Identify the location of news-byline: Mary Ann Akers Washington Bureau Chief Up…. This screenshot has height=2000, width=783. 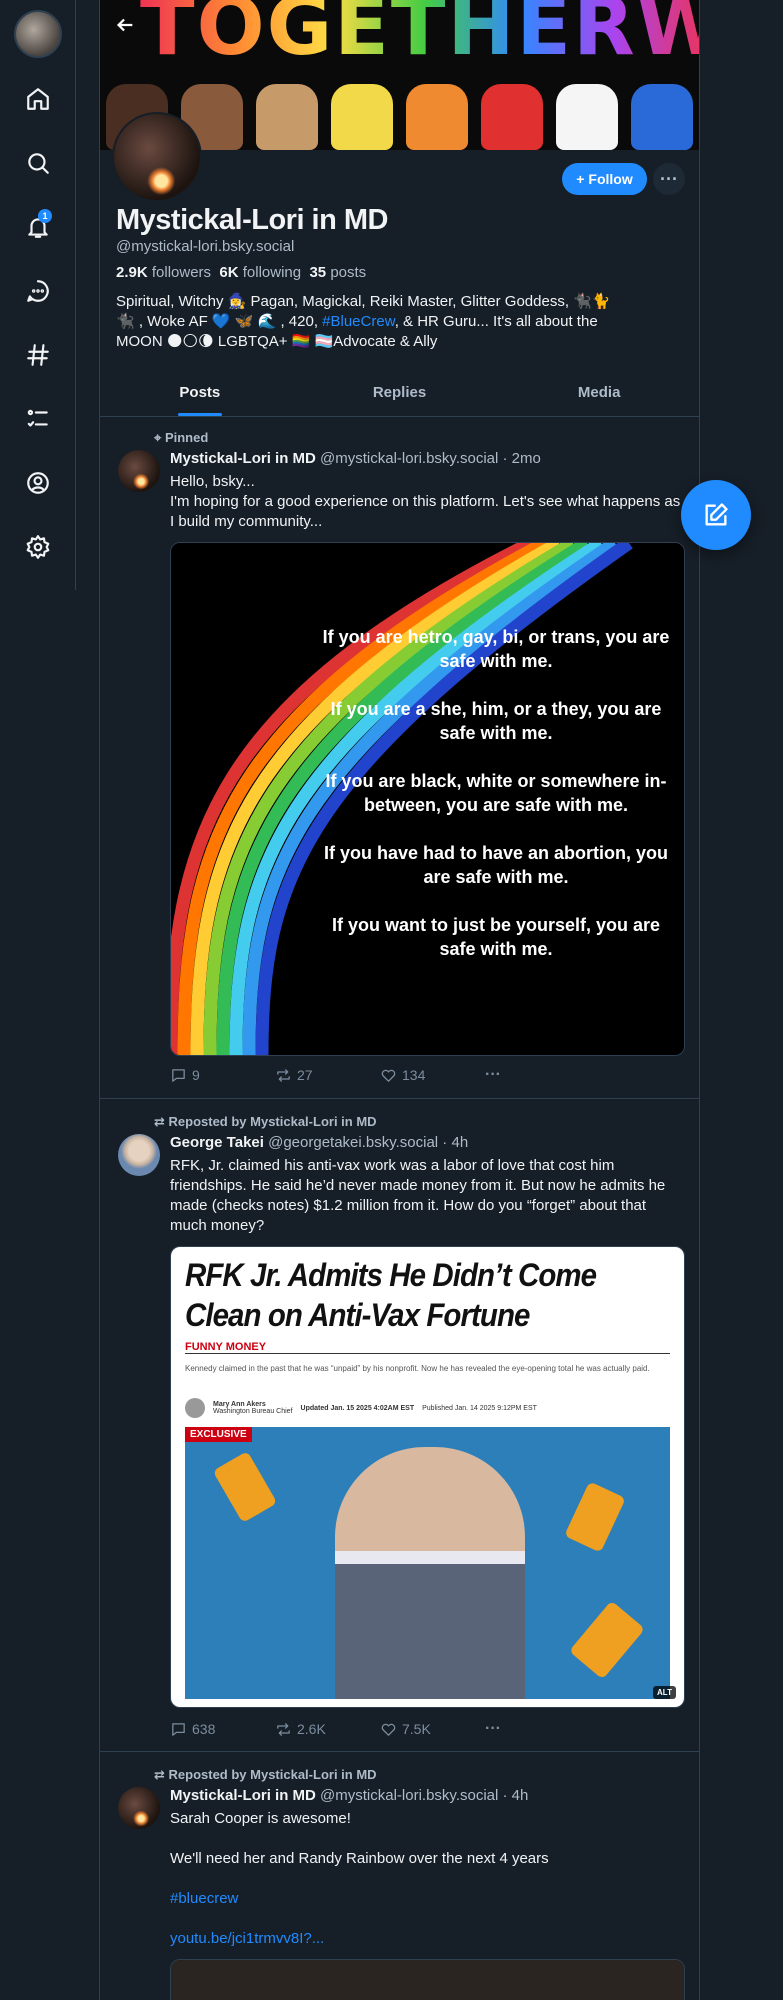
(427, 1408).